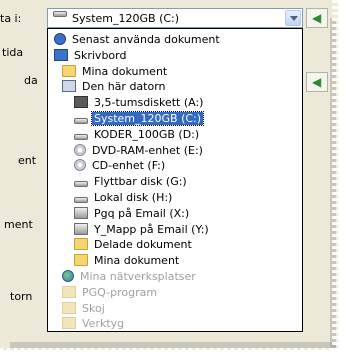 The image size is (346, 360). Describe the element at coordinates (81, 184) in the screenshot. I see `removable-disk-icon` at that location.